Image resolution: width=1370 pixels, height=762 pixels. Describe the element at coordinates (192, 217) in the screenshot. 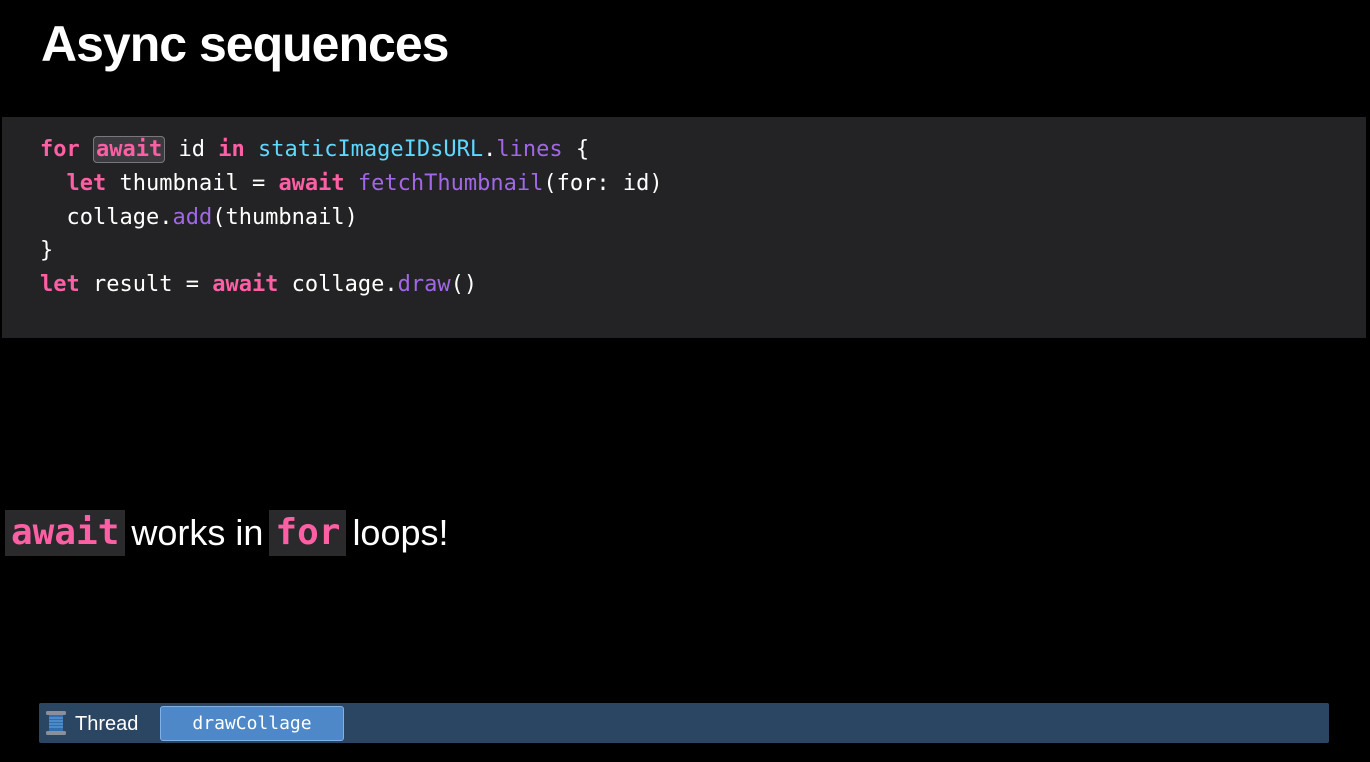

I see `code-function-name: add` at that location.